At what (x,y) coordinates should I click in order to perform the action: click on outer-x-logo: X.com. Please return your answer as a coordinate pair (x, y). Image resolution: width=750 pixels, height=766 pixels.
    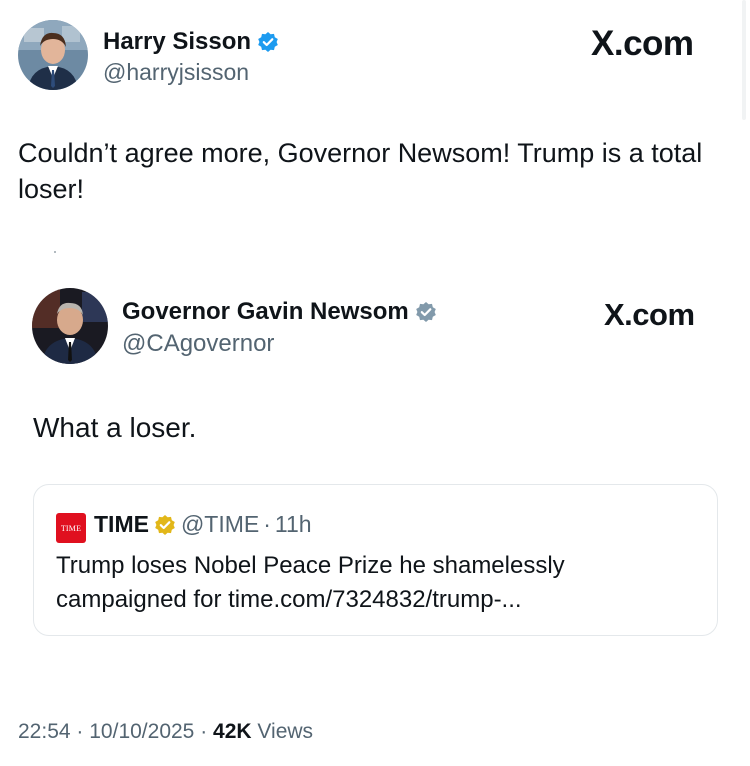
    Looking at the image, I should click on (642, 43).